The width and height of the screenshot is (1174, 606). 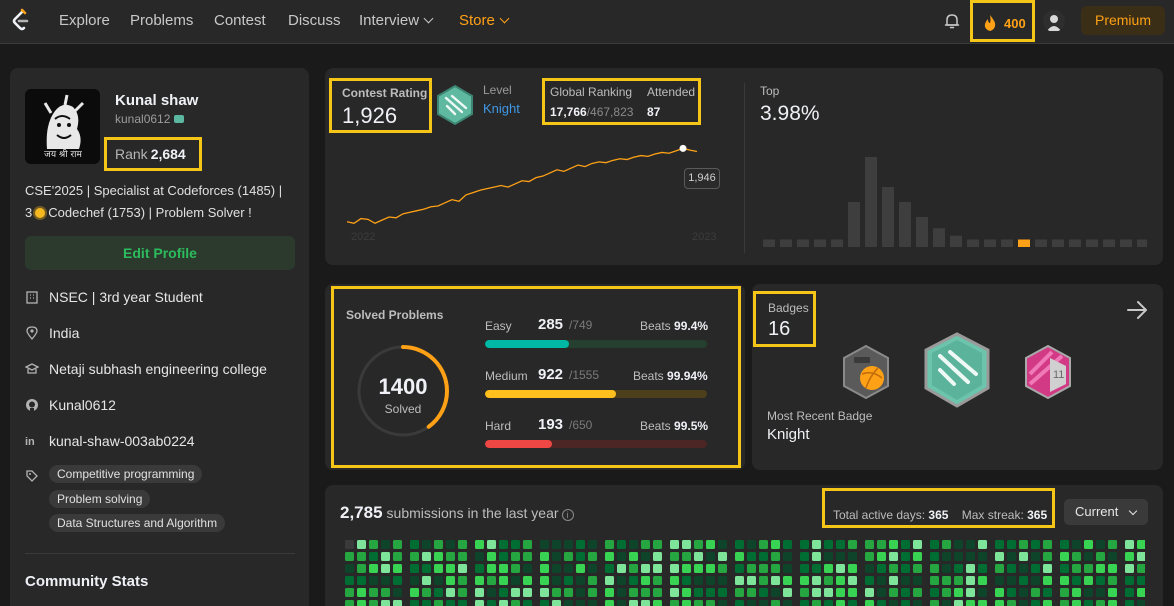 I want to click on streak-counter: 400, so click(x=1002, y=21).